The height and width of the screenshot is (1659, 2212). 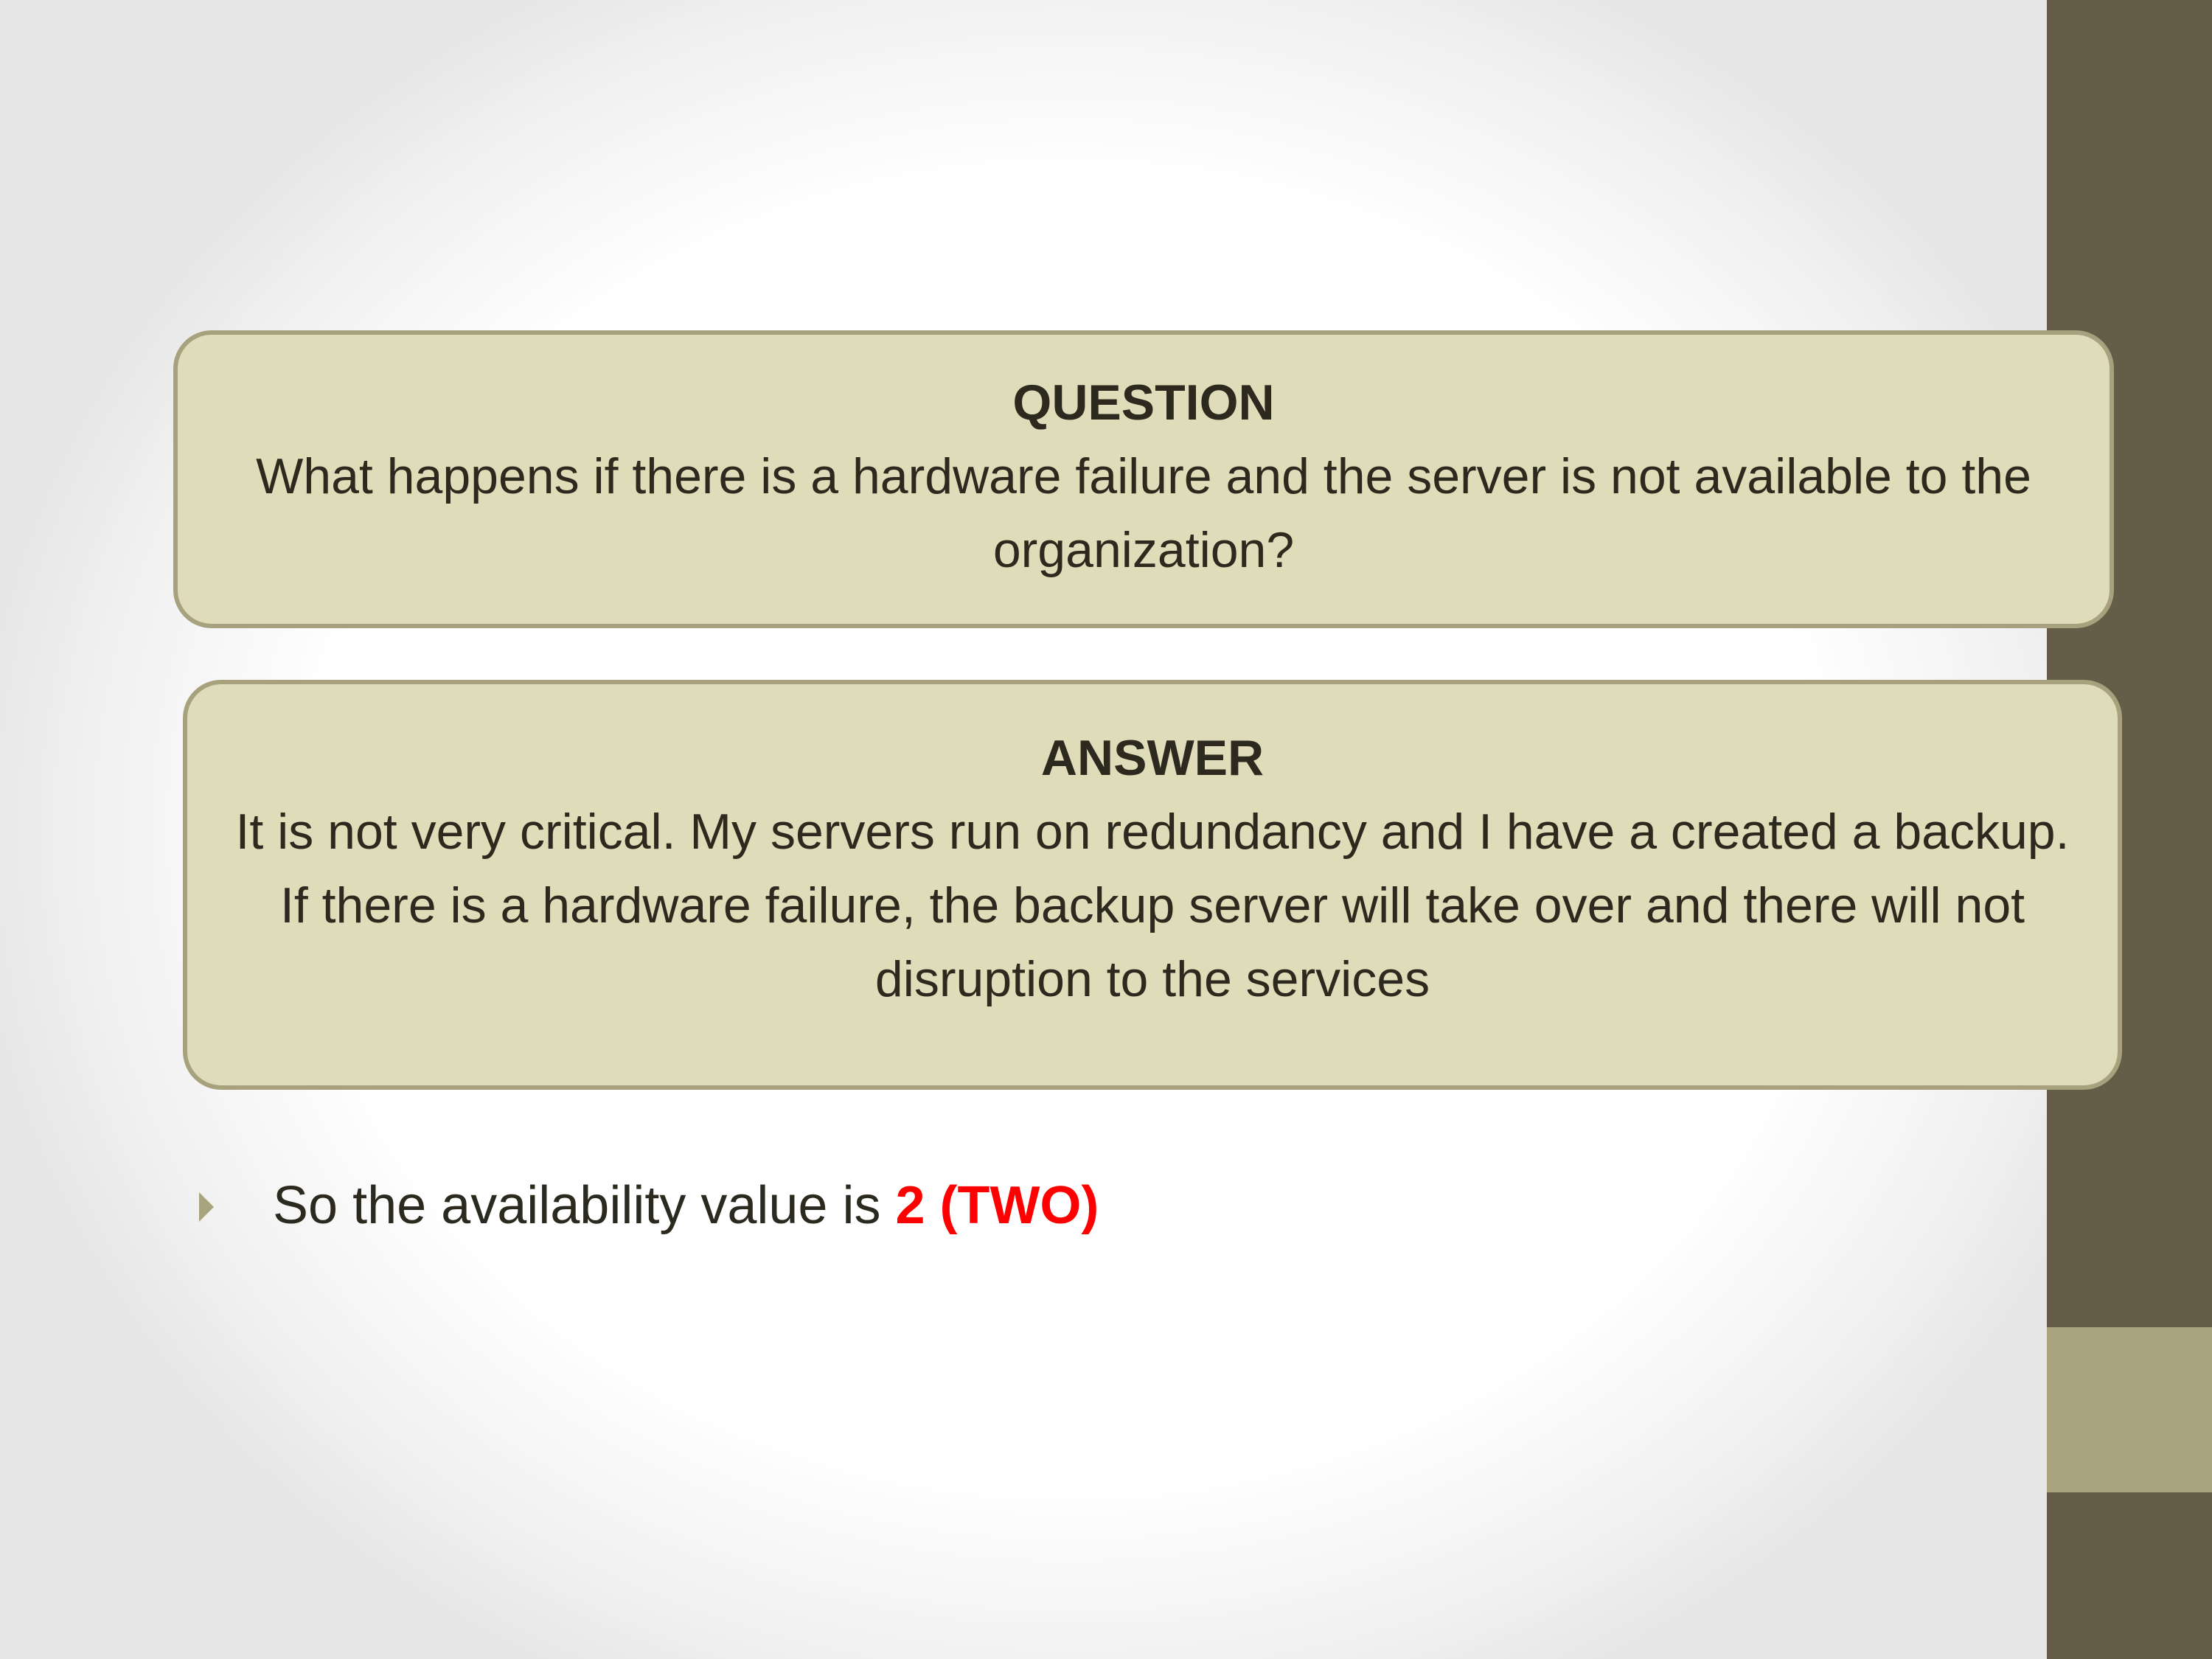 I want to click on bullet-item: So the availability value is 2 (TWO), so click(x=649, y=1205).